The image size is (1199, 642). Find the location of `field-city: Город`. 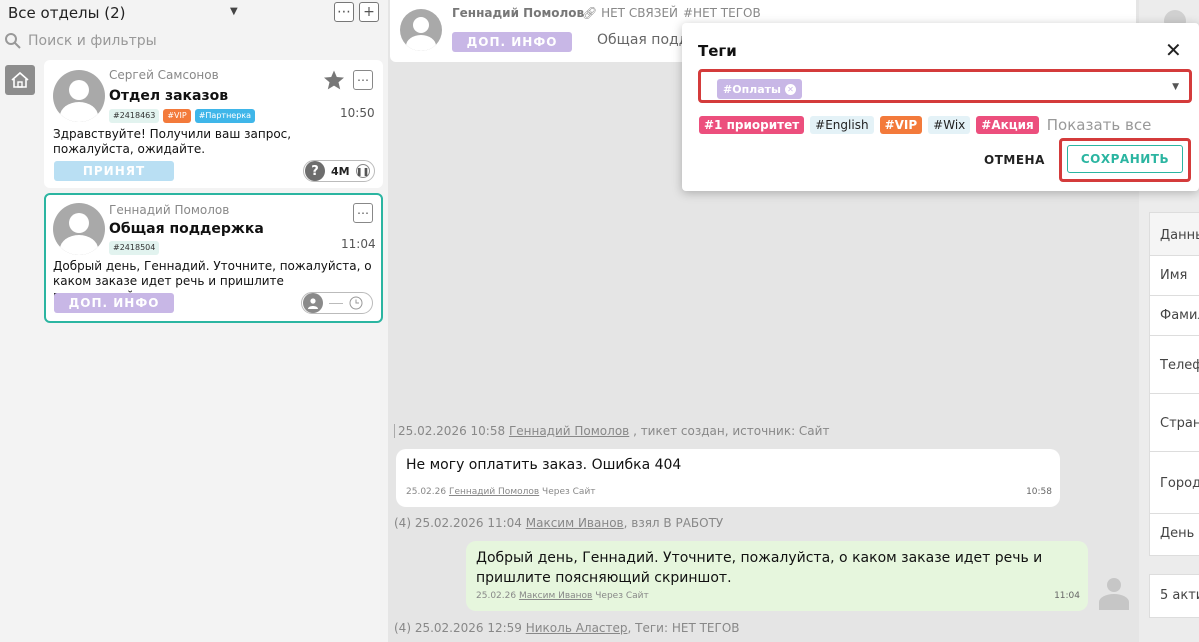

field-city: Город is located at coordinates (1174, 483).